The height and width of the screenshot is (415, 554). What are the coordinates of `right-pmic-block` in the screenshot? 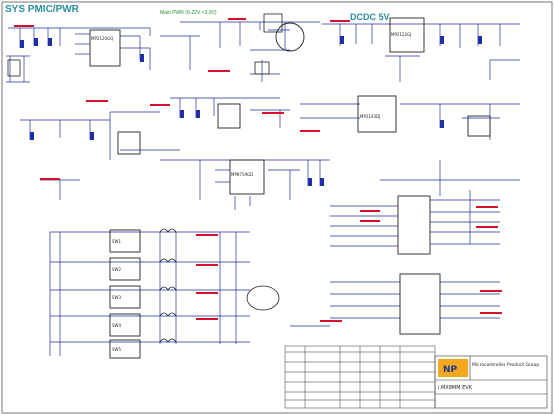 It's located at (425, 203).